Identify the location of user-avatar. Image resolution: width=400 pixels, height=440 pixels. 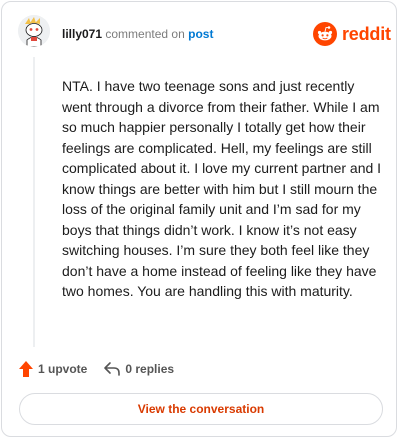
(34, 31).